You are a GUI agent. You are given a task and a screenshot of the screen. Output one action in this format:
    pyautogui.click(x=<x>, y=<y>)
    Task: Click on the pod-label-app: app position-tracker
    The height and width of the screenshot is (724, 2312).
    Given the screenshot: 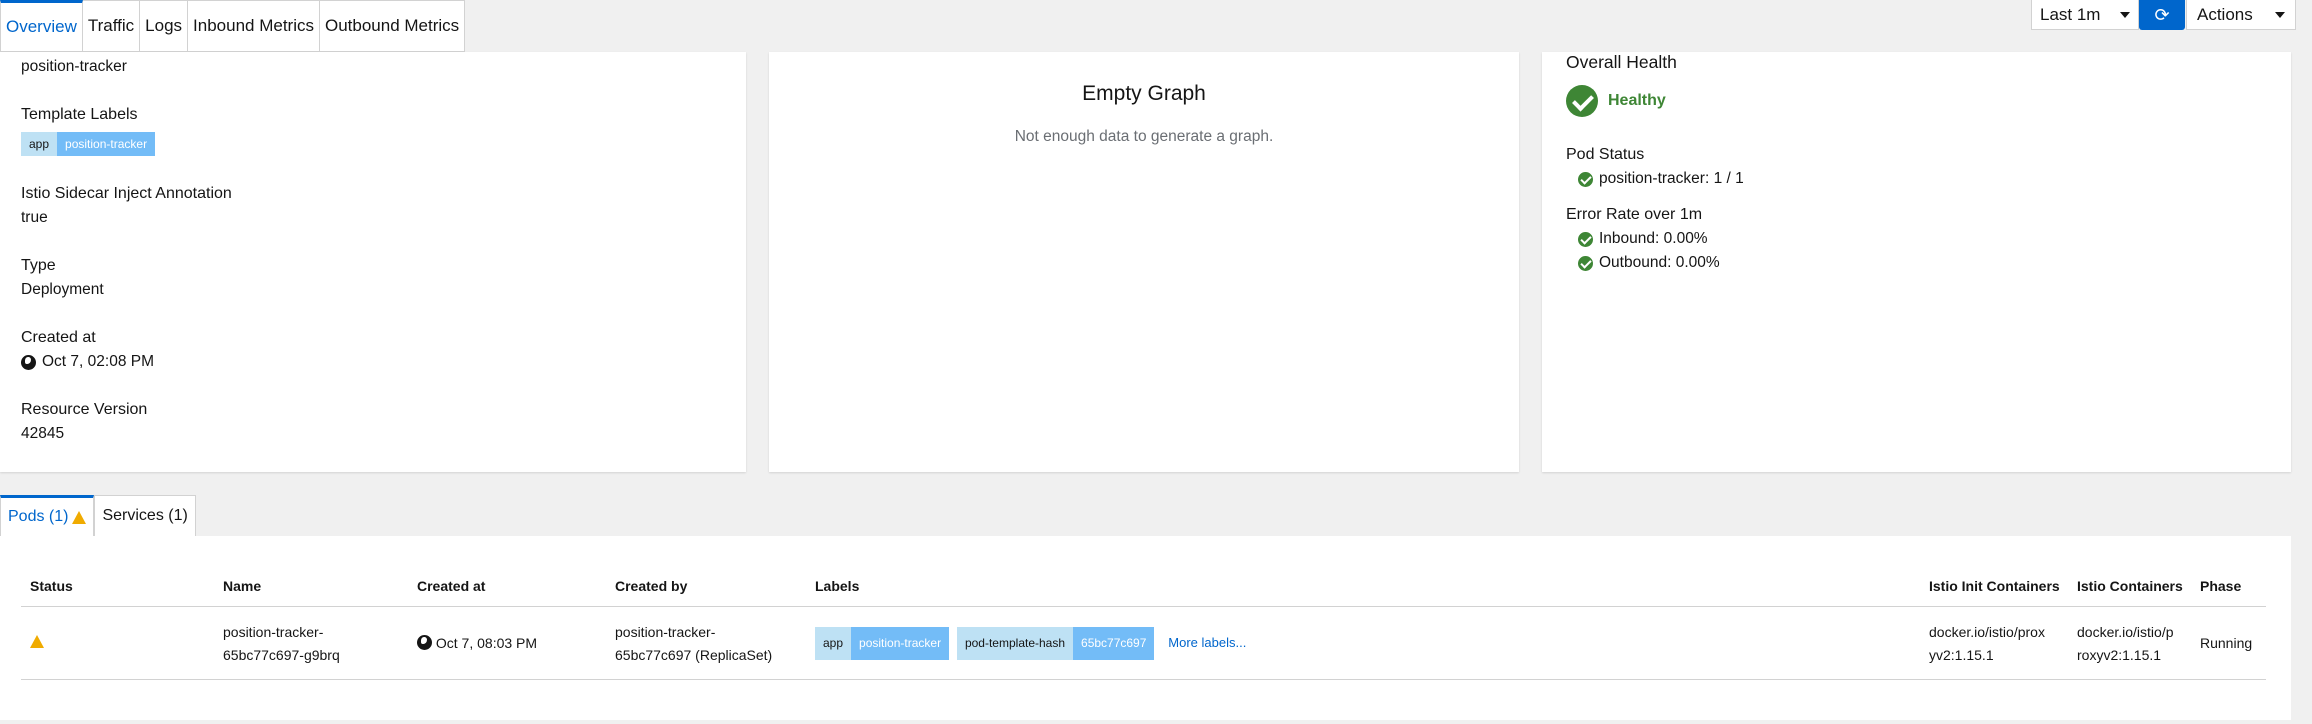 What is the action you would take?
    pyautogui.click(x=882, y=643)
    